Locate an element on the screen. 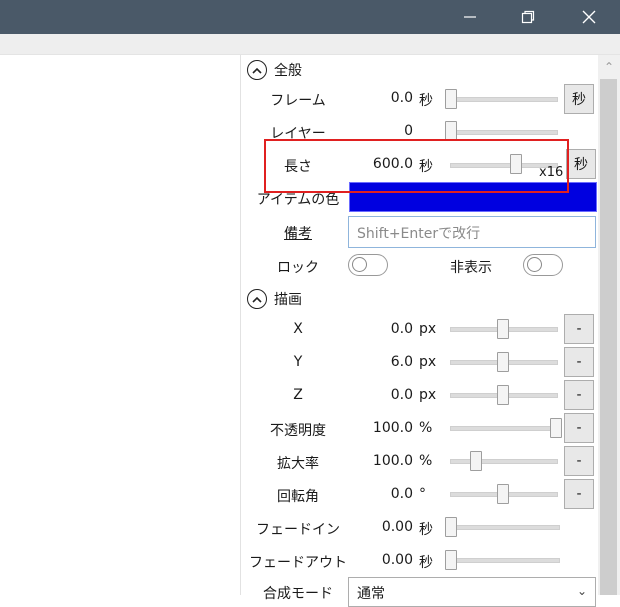 This screenshot has width=620, height=607. memo-input: Shift+Enterで改行 is located at coordinates (472, 232).